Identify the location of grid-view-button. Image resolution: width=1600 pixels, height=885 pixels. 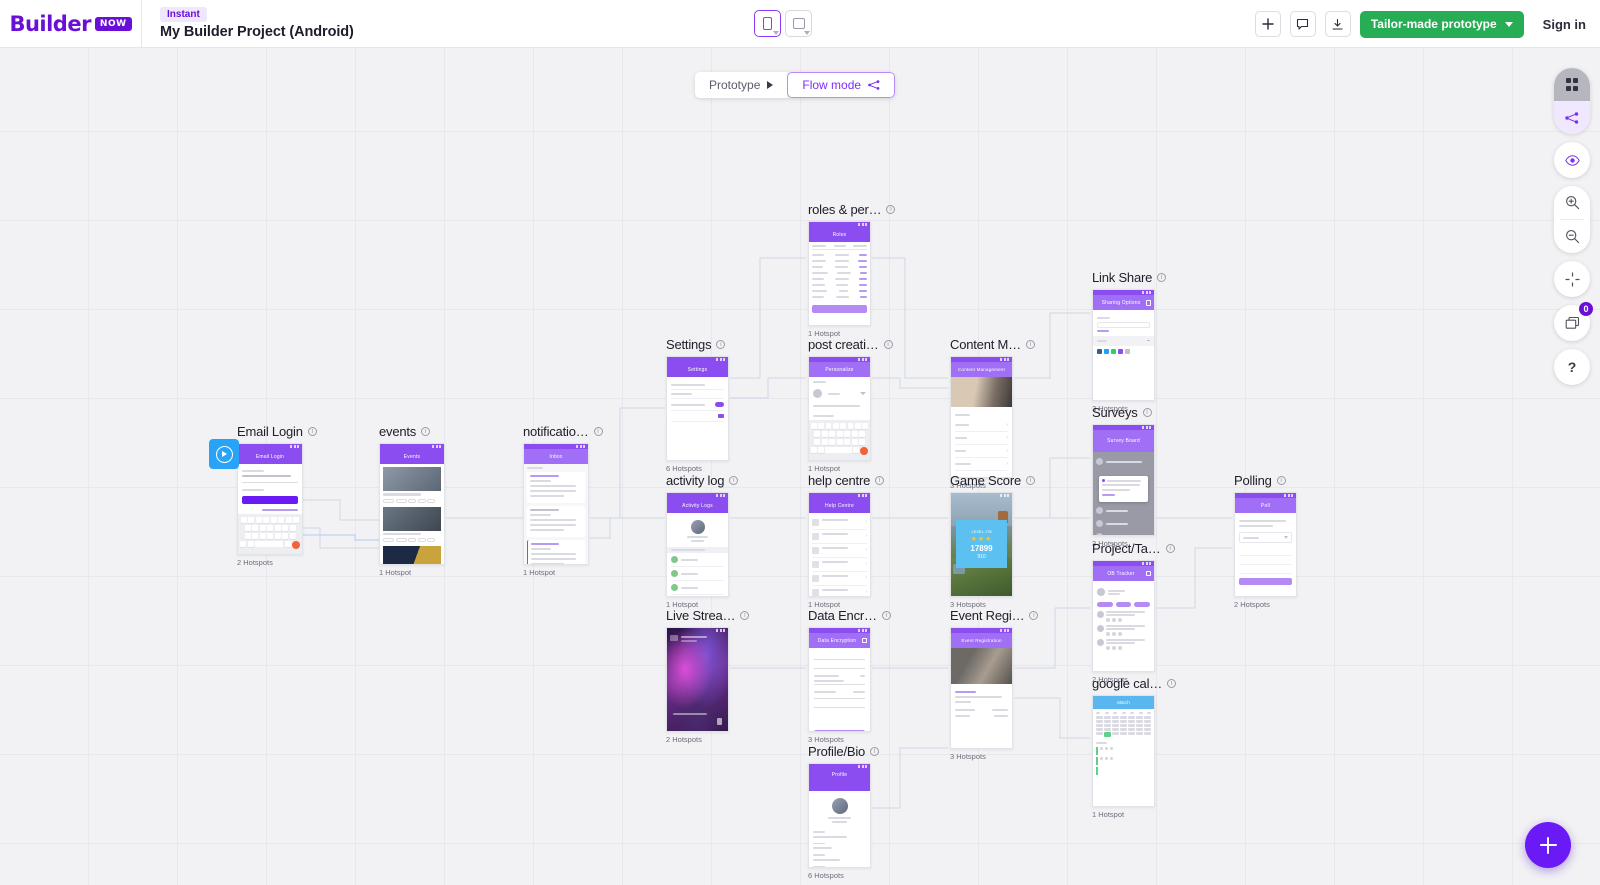
(1572, 84).